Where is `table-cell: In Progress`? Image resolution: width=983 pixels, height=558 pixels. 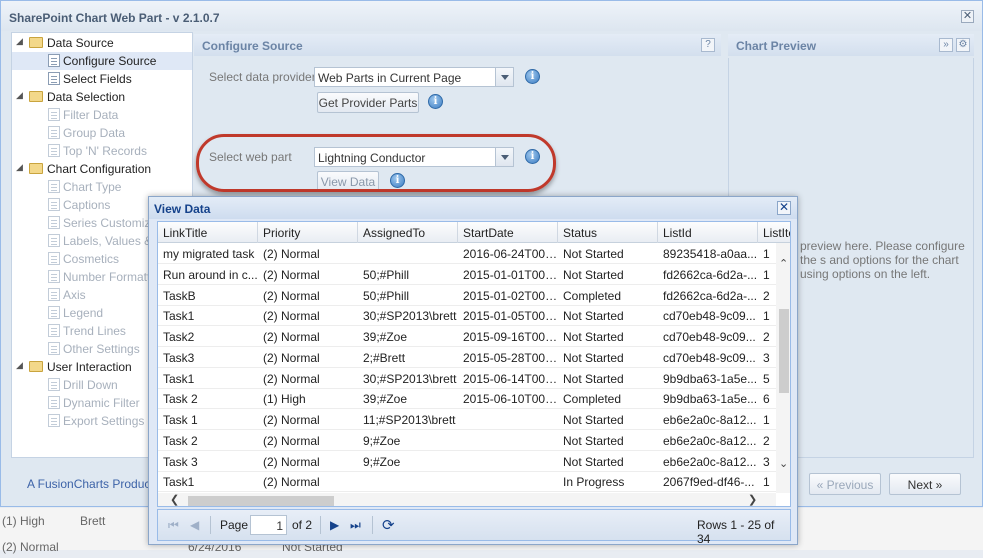
table-cell: In Progress is located at coordinates (594, 482).